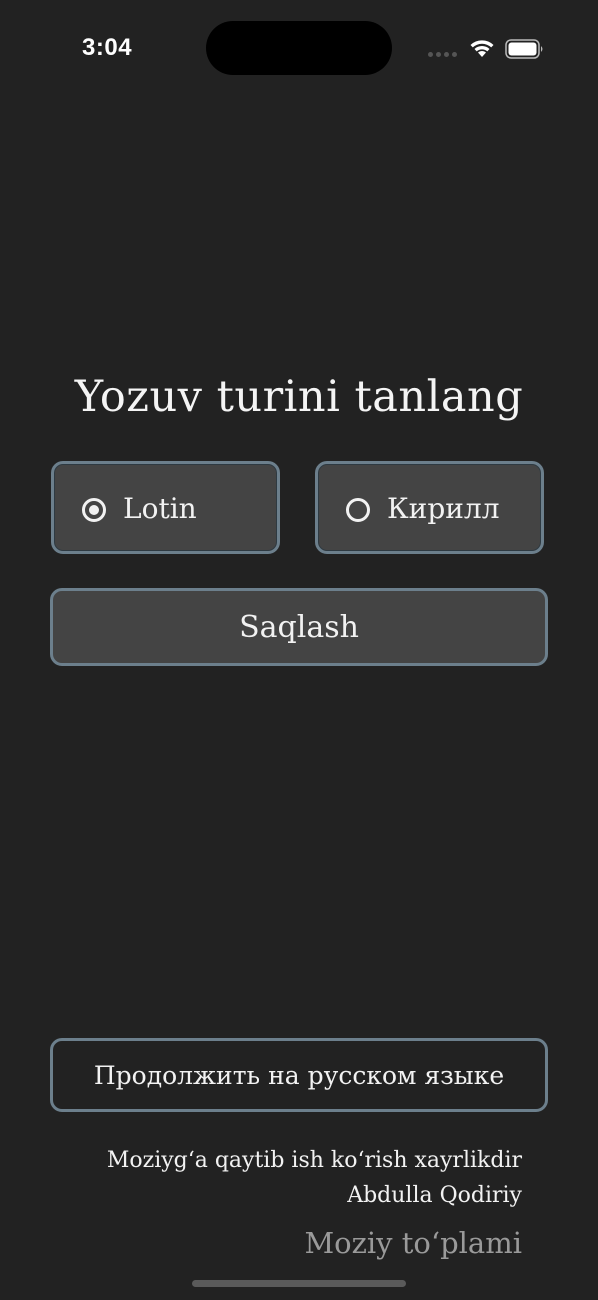 This screenshot has height=1300, width=598. I want to click on radio-unchecked-icon, so click(358, 510).